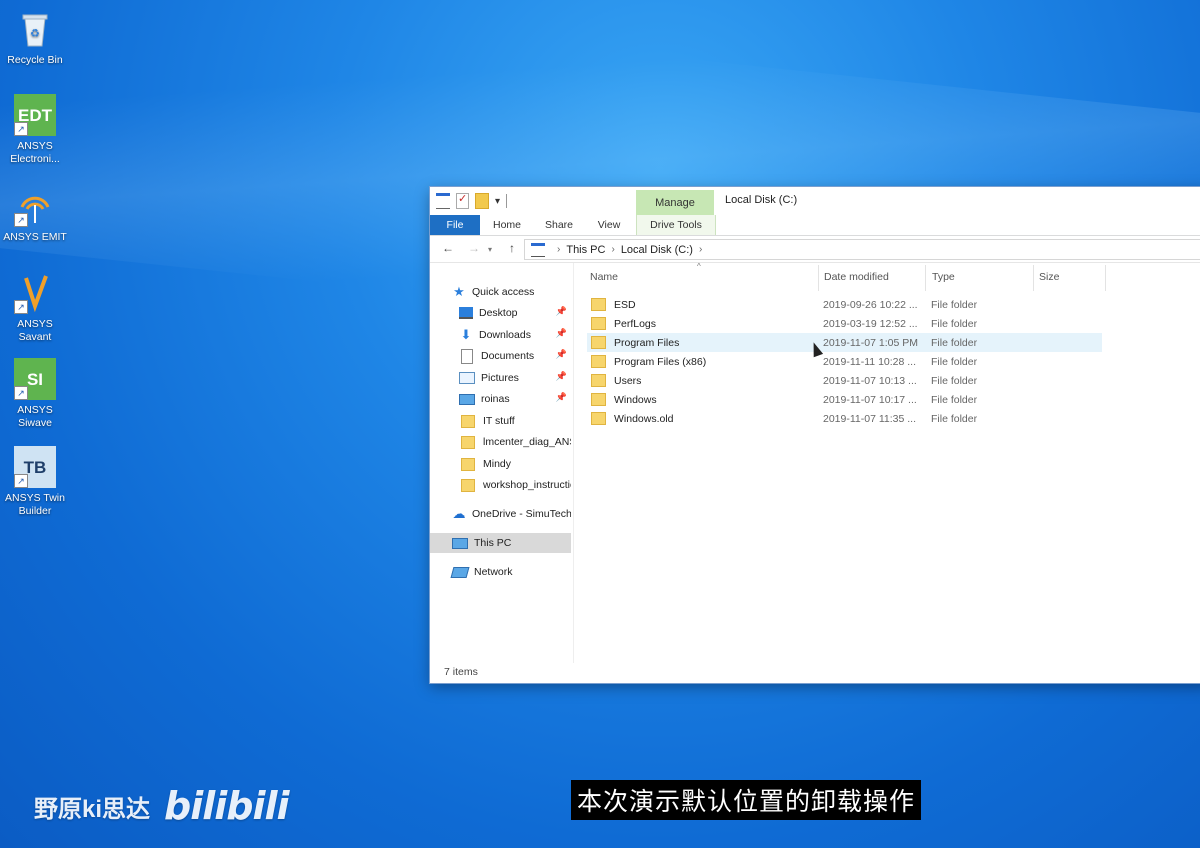 The width and height of the screenshot is (1200, 848). What do you see at coordinates (507, 201) in the screenshot?
I see `toolbar-divider` at bounding box center [507, 201].